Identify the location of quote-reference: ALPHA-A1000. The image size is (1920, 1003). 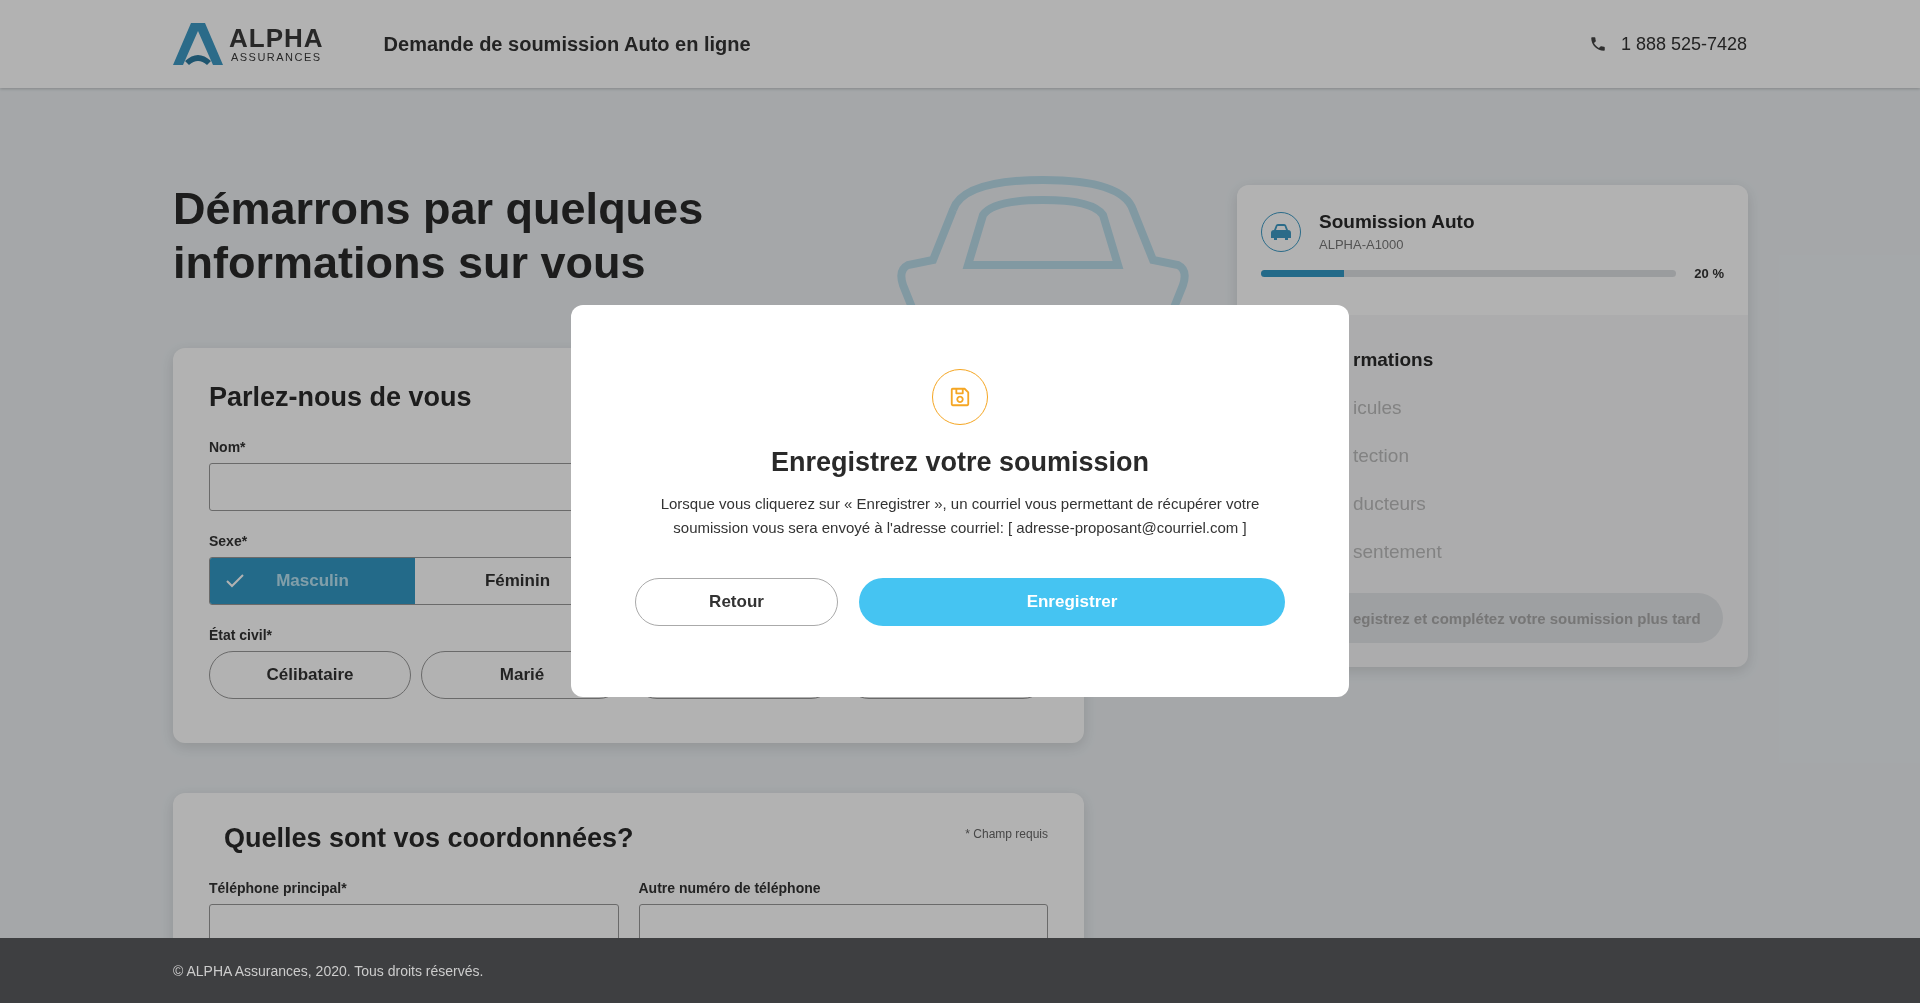
(1362, 244).